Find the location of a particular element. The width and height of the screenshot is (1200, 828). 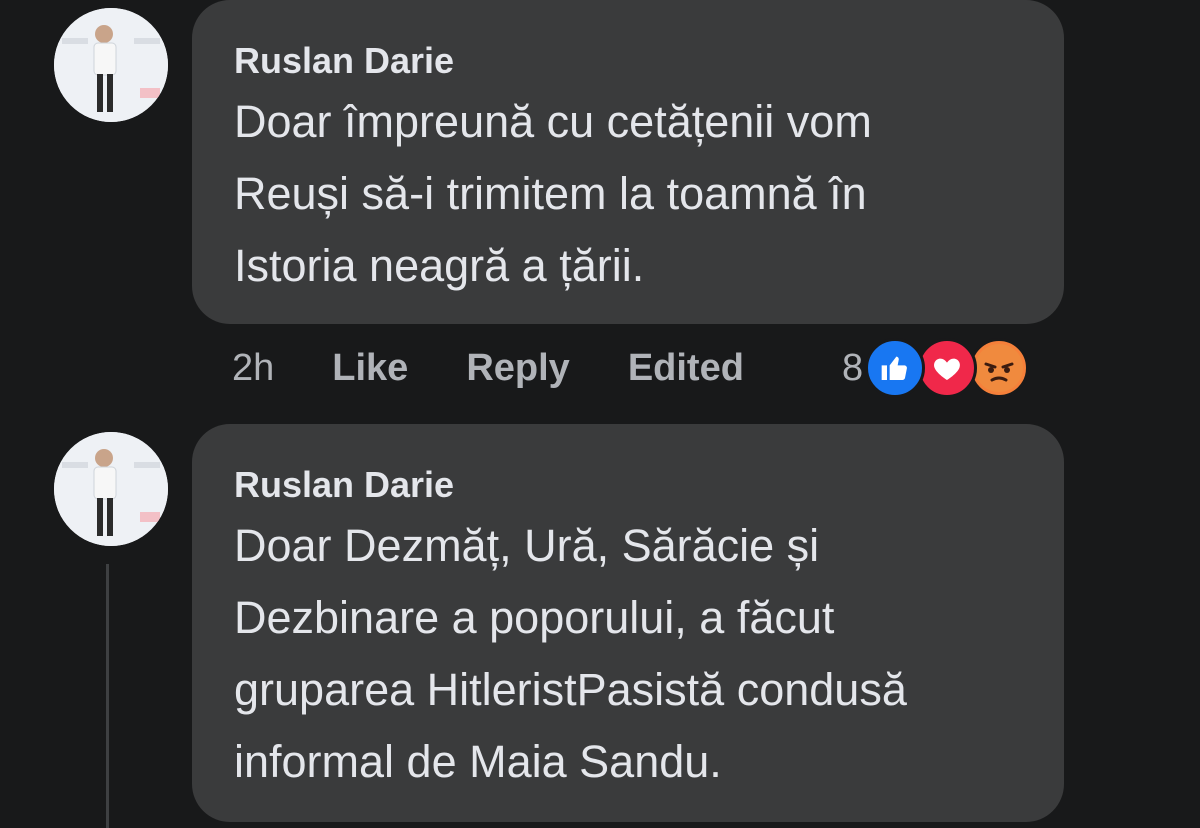

comment-text-line: Doar împreună cu cetățenii vom is located at coordinates (553, 121).